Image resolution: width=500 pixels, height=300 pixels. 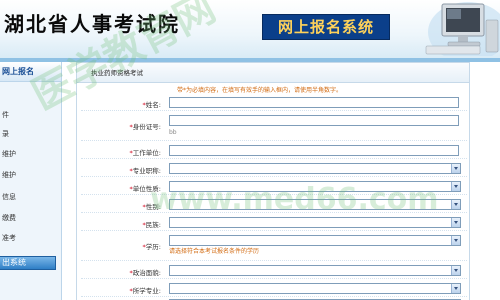 What do you see at coordinates (153, 225) in the screenshot?
I see `label-text: 民族:` at bounding box center [153, 225].